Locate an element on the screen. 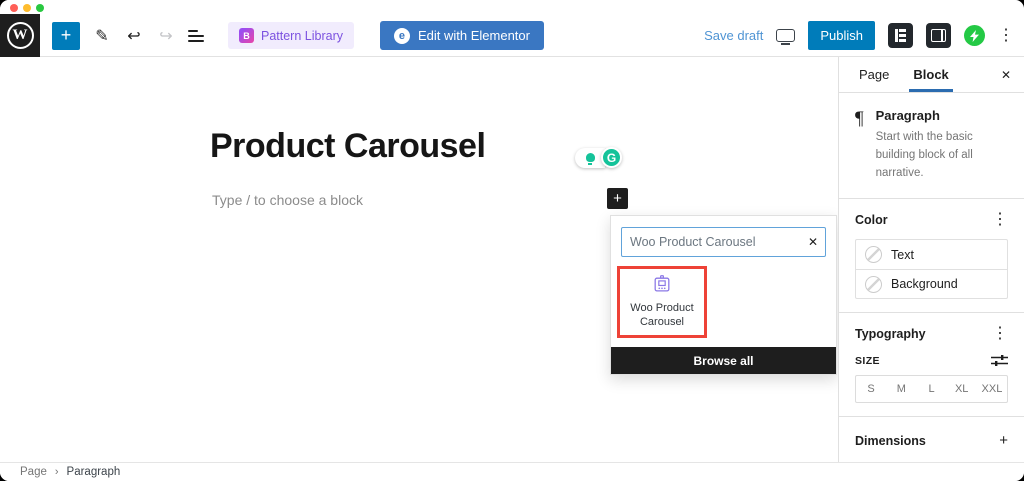 The height and width of the screenshot is (481, 1024). size-option-l: L is located at coordinates (931, 389).